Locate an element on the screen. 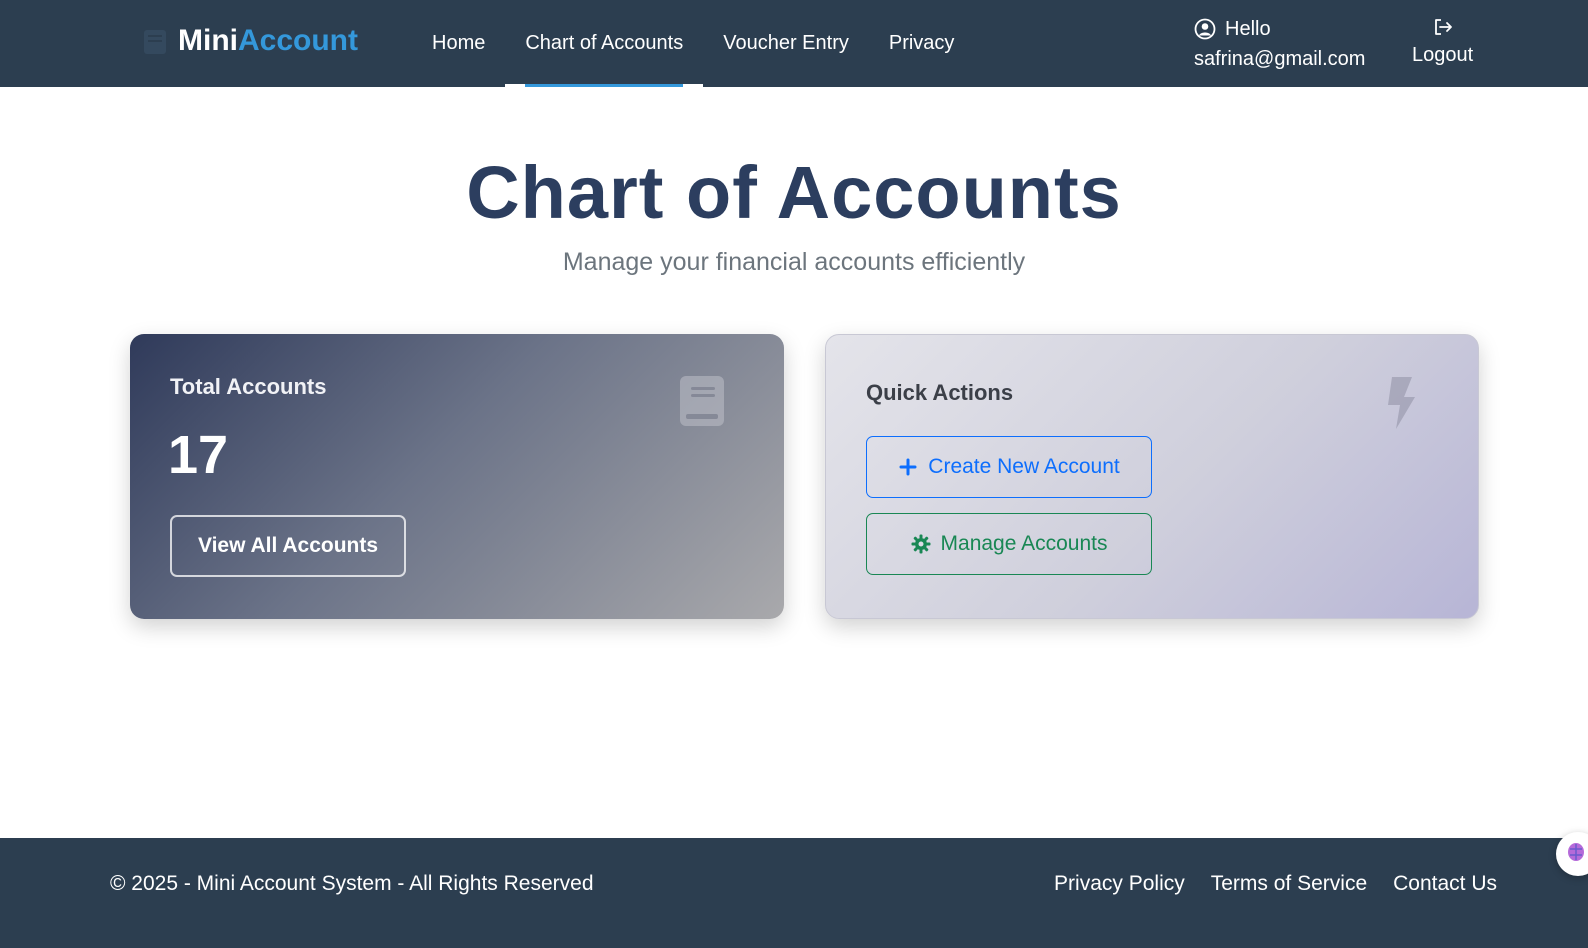 The width and height of the screenshot is (1588, 948). user-email: safrina@gmail.com is located at coordinates (1280, 59).